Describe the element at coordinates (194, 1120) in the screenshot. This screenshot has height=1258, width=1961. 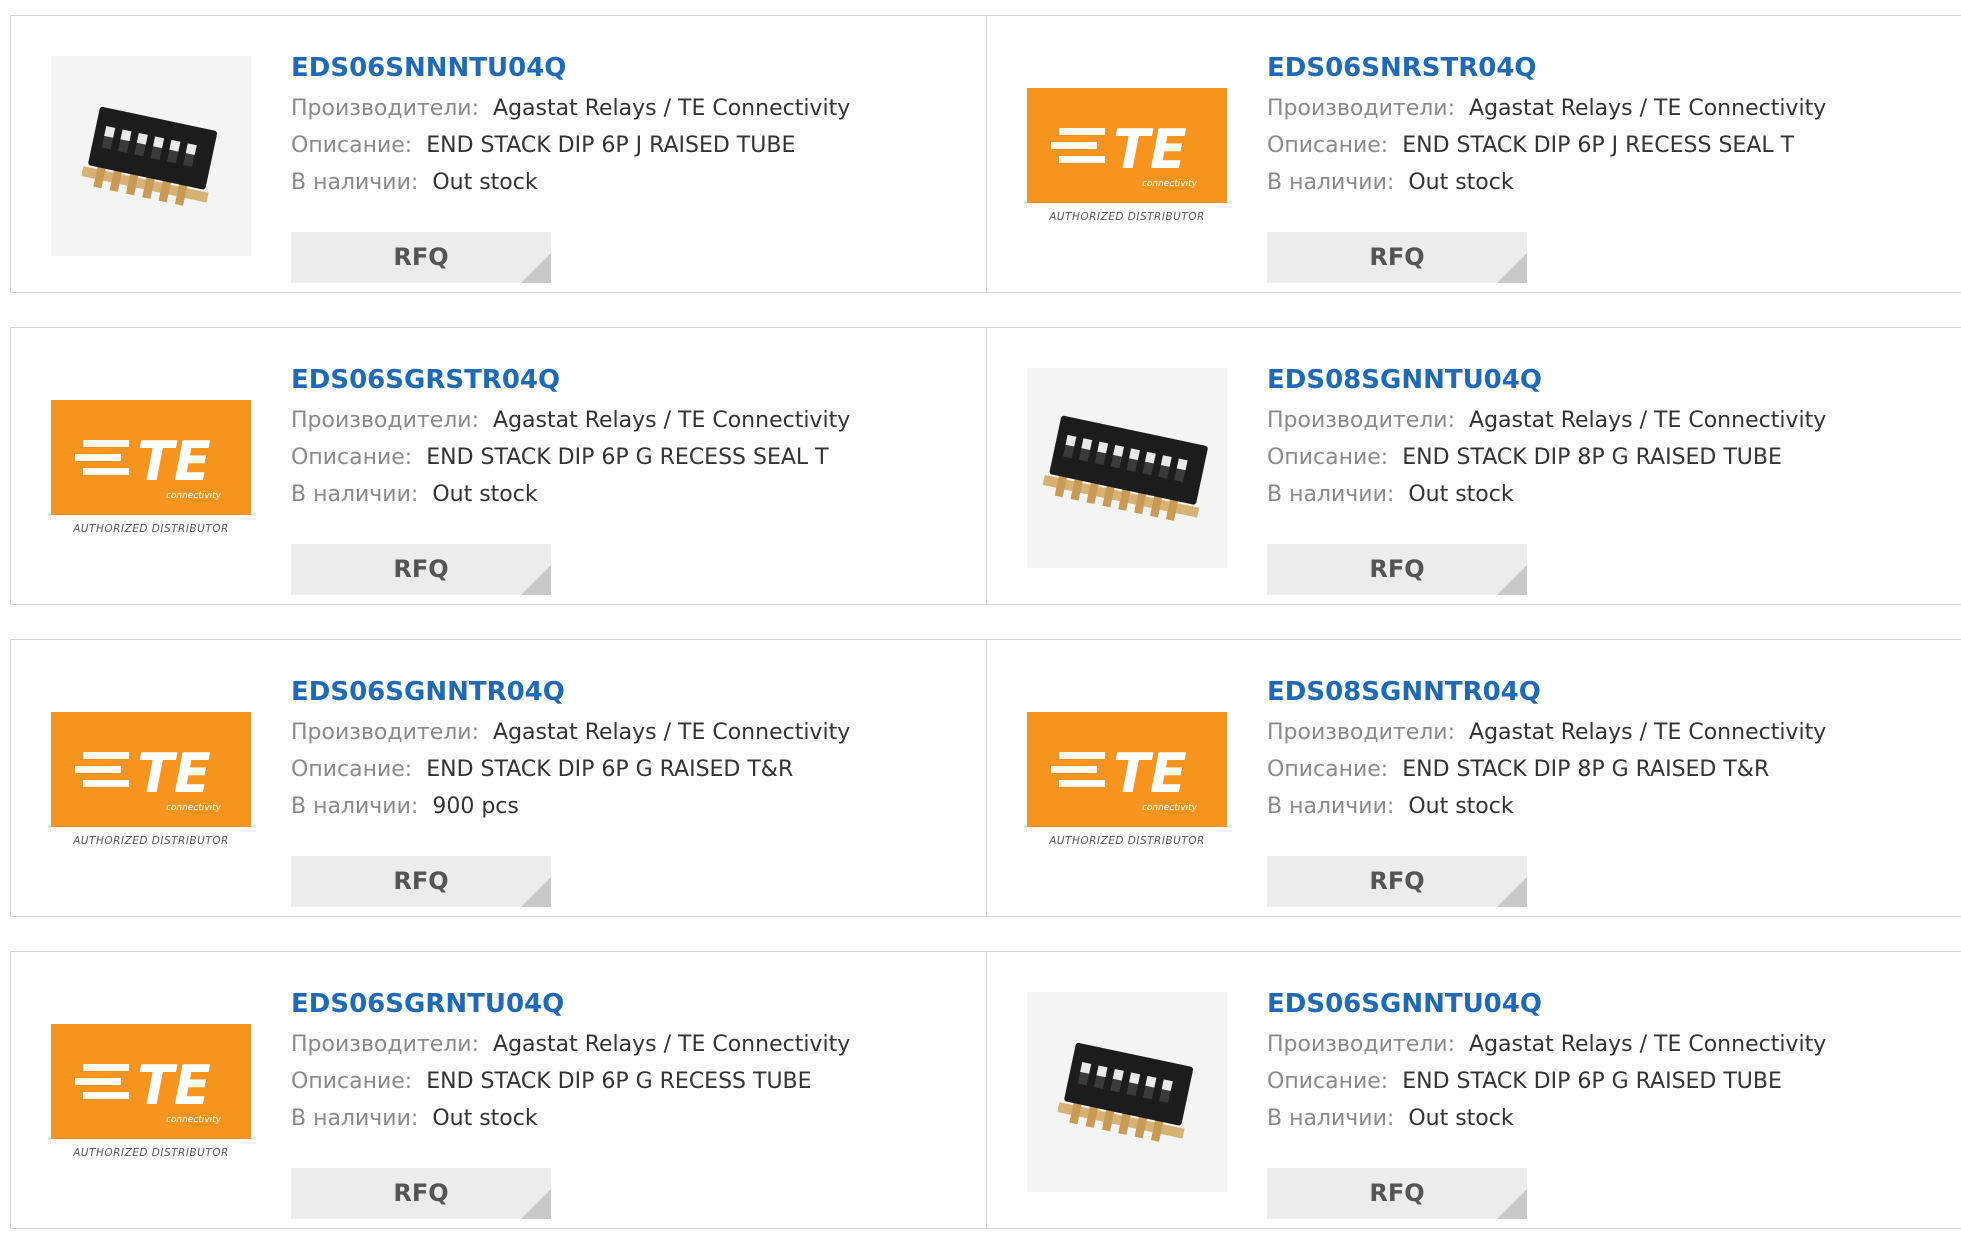
I see `svg-text: connectivity` at that location.